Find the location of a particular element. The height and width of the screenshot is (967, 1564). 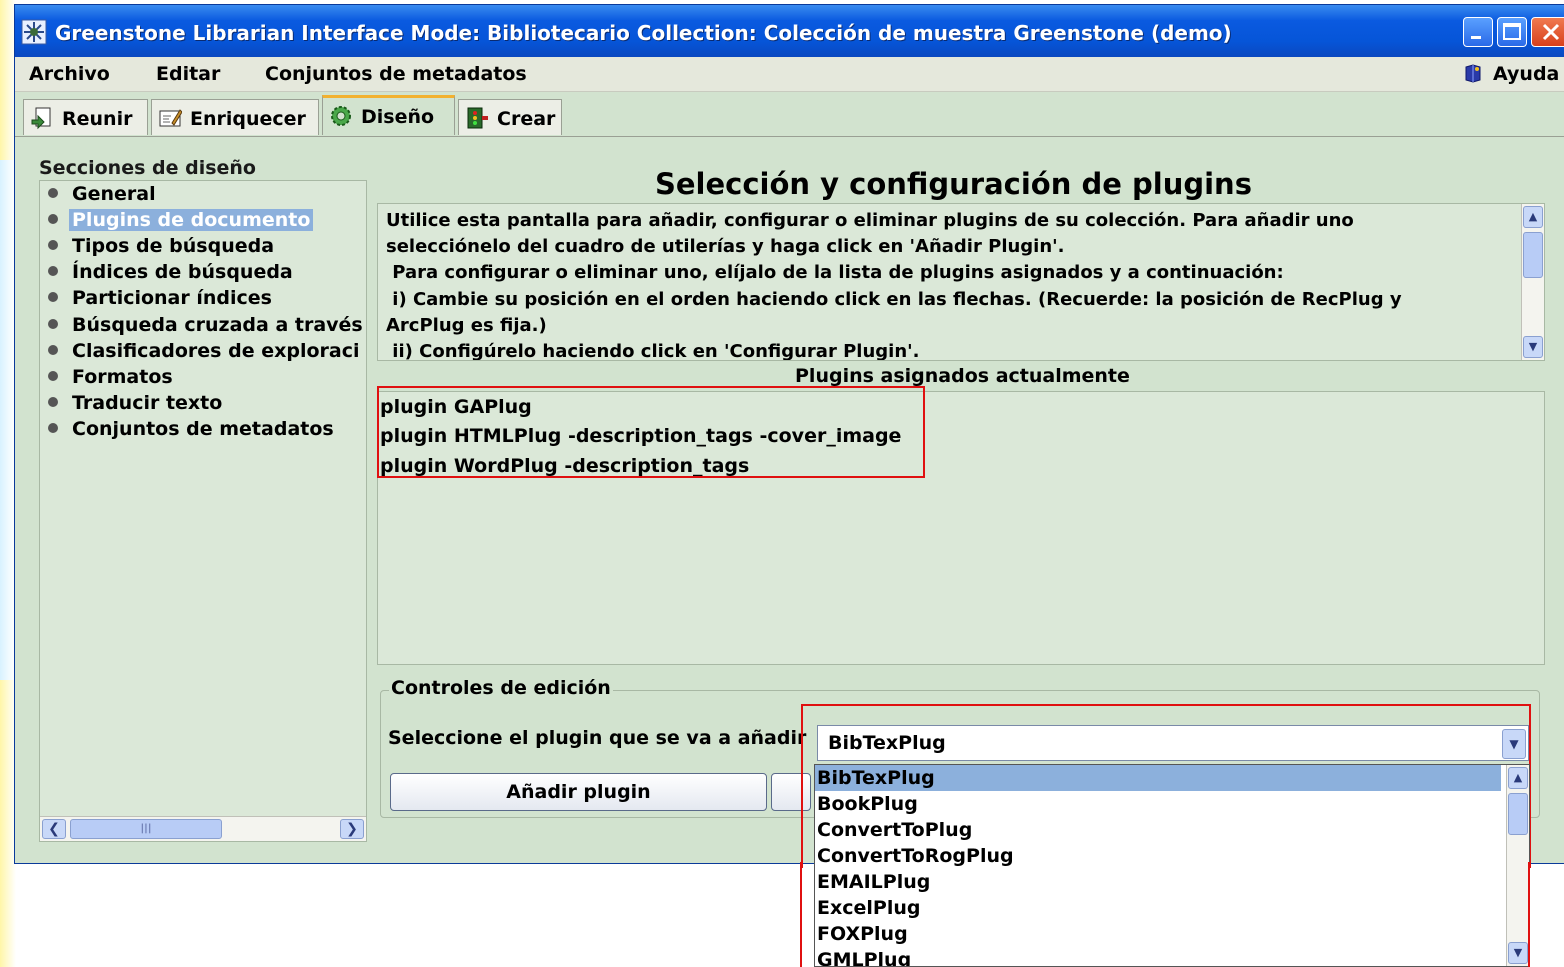

dropdown-option: BibTexPlug is located at coordinates (1158, 778).